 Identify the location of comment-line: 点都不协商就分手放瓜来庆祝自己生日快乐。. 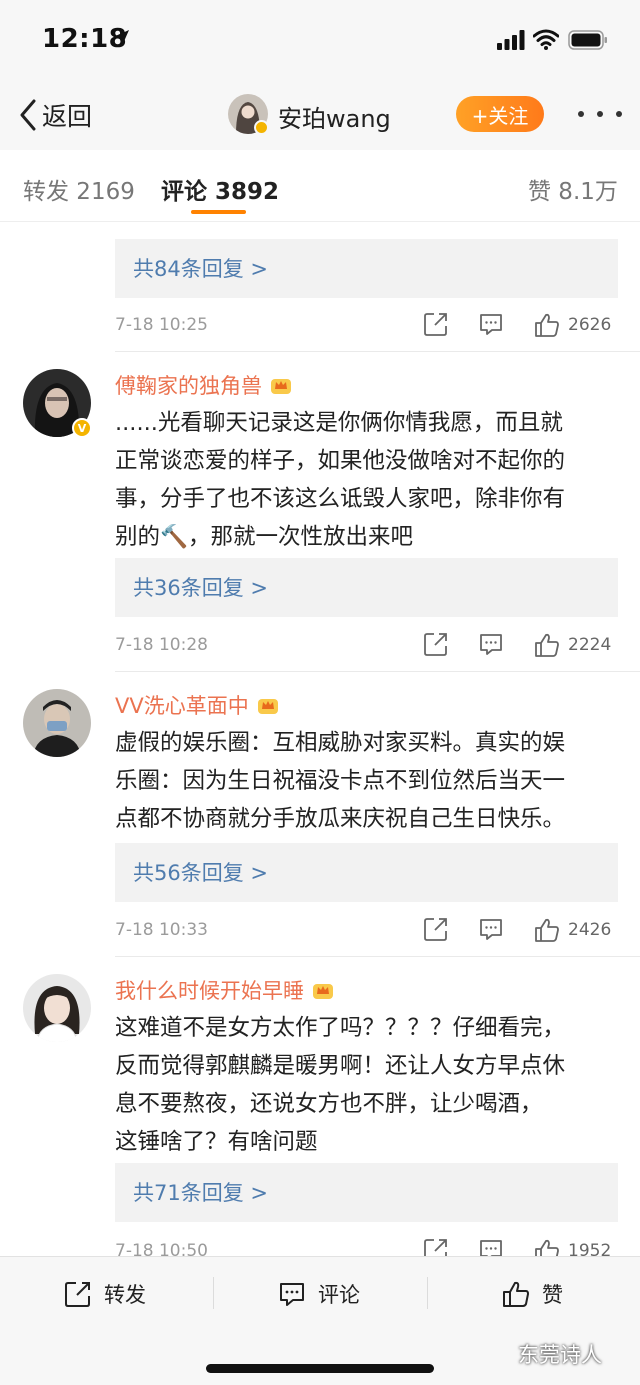
(340, 819).